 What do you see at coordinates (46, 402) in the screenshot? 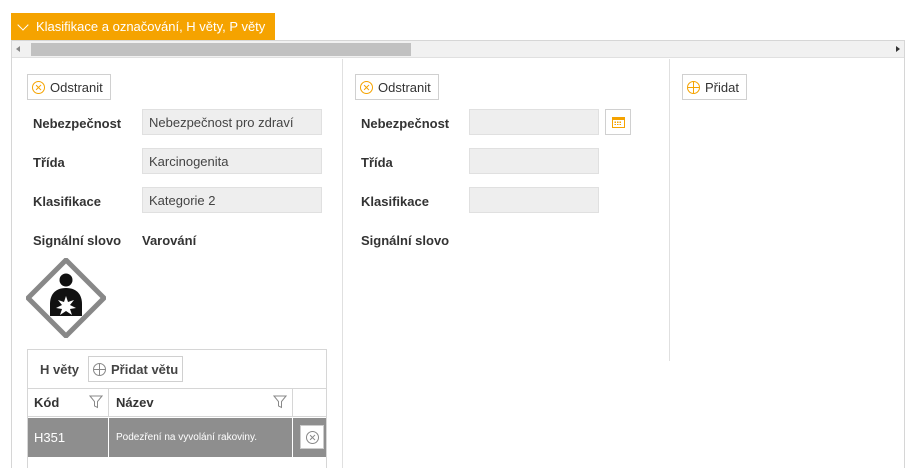
I see `column-header-code: Kód` at bounding box center [46, 402].